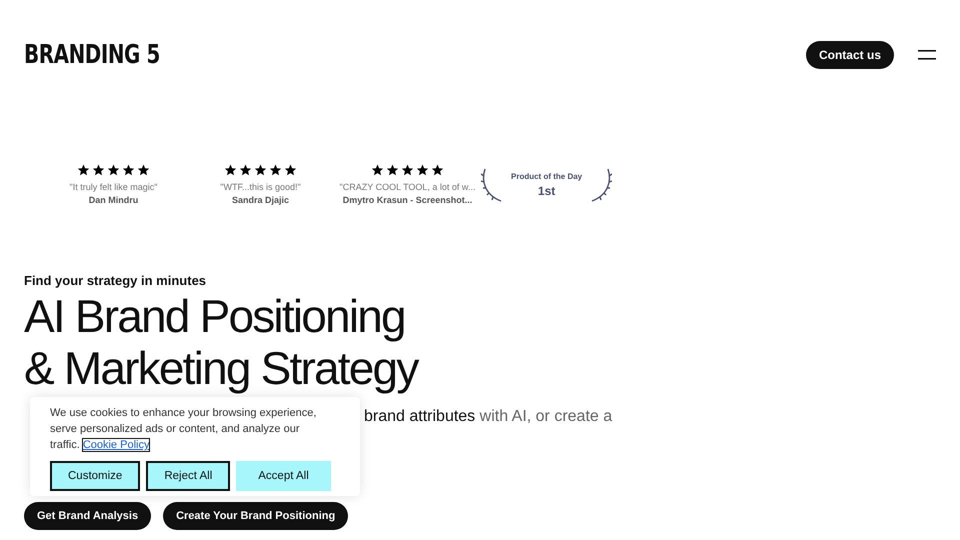 This screenshot has width=960, height=540. What do you see at coordinates (546, 176) in the screenshot?
I see `award-label: Product of the Day` at bounding box center [546, 176].